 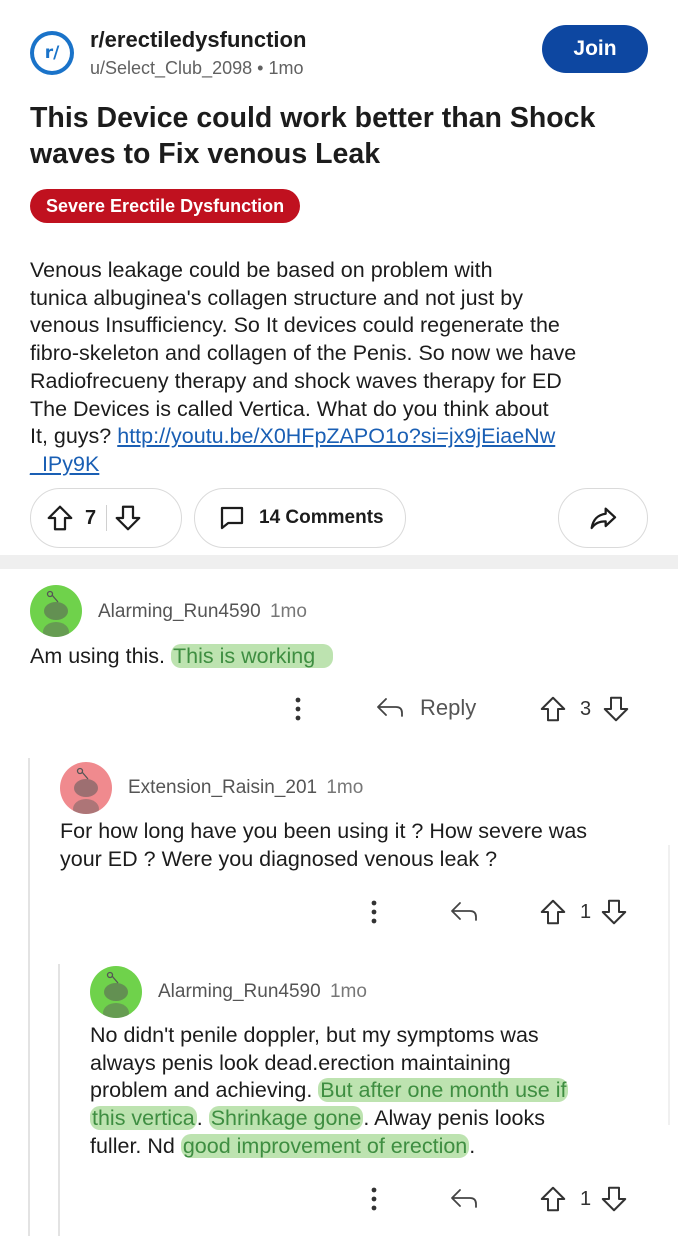 What do you see at coordinates (286, 1118) in the screenshot?
I see `comment-highlight: Shrinkage gone` at bounding box center [286, 1118].